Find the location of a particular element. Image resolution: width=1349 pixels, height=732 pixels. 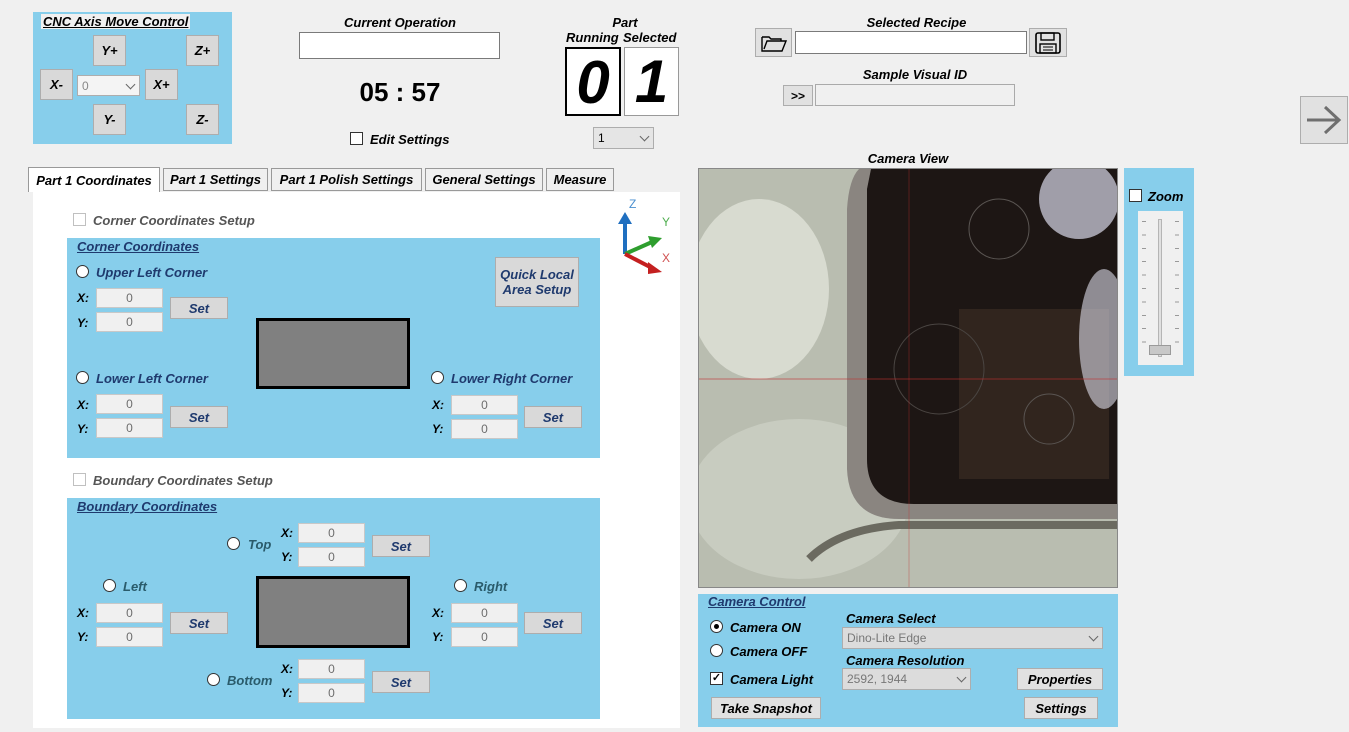

top-radio is located at coordinates (233, 543).